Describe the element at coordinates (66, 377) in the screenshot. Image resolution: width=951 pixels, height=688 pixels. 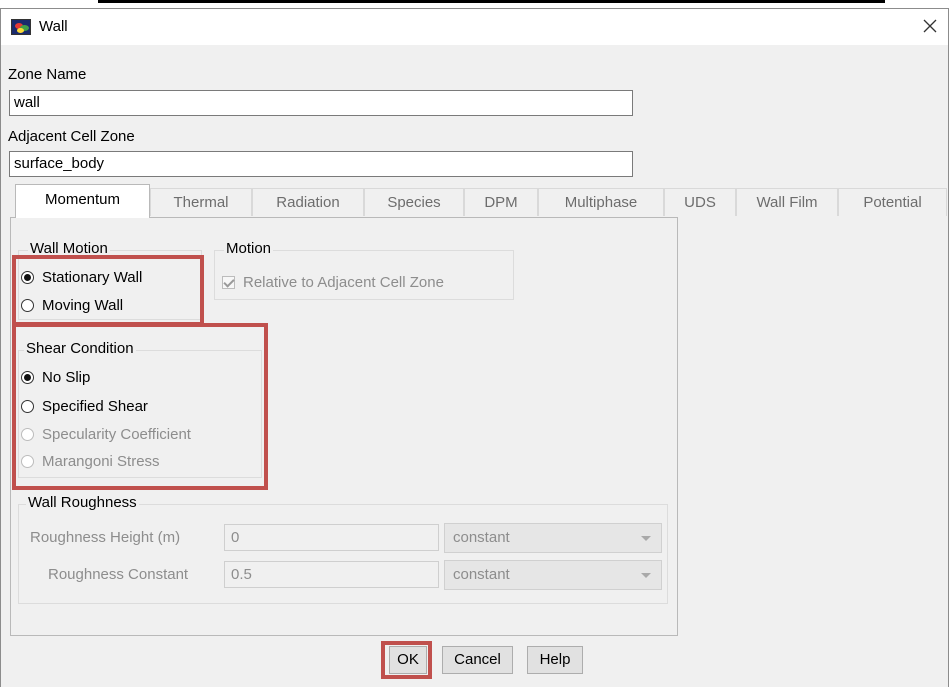
I see `no-slip-label: No Slip` at that location.